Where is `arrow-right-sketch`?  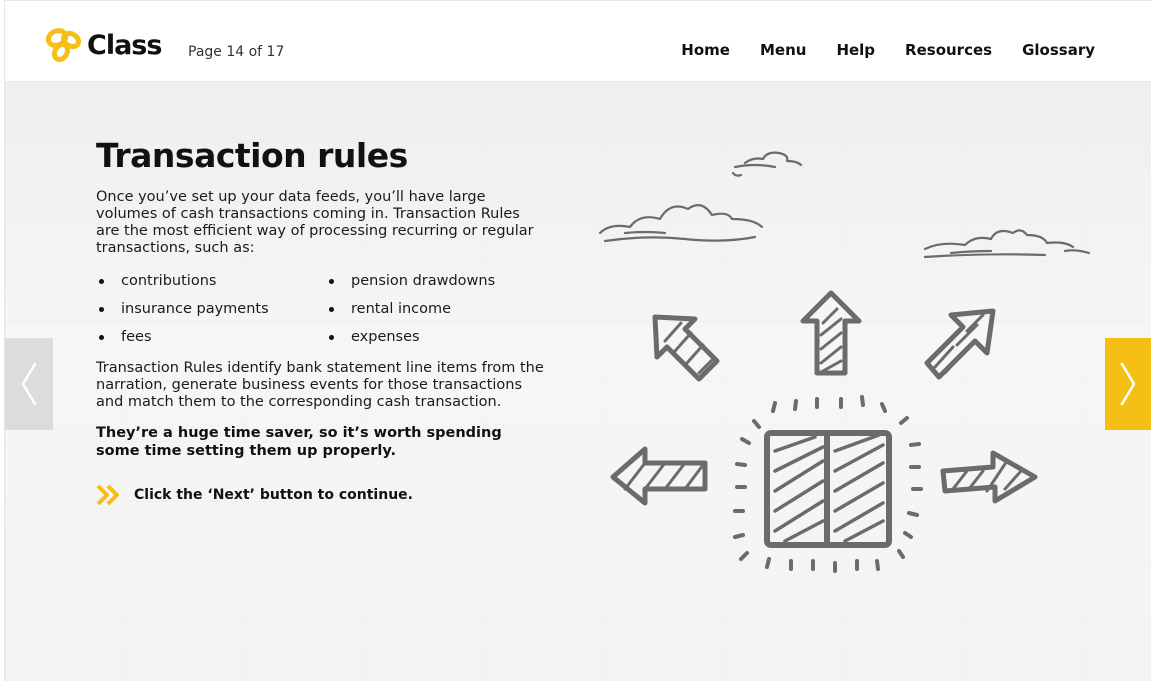
arrow-right-sketch is located at coordinates (989, 477).